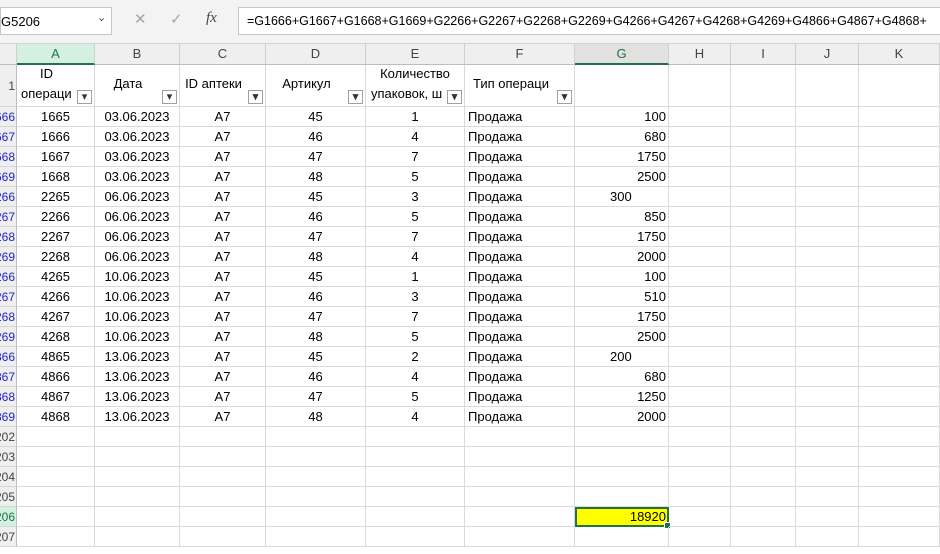  I want to click on table-cell: 5, so click(415, 397).